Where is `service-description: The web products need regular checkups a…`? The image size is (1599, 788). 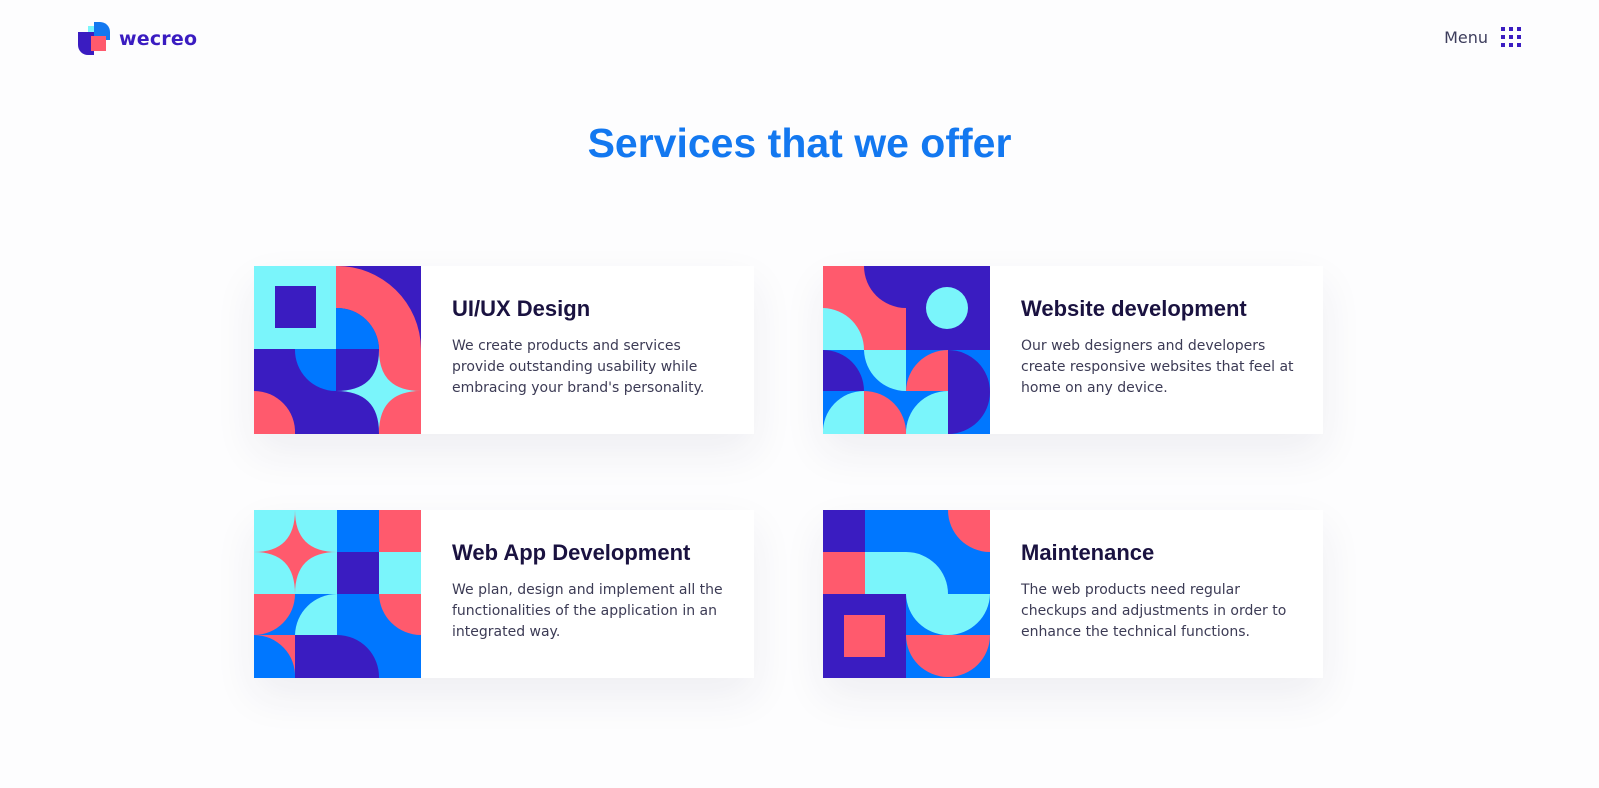 service-description: The web products need regular checkups a… is located at coordinates (1154, 611).